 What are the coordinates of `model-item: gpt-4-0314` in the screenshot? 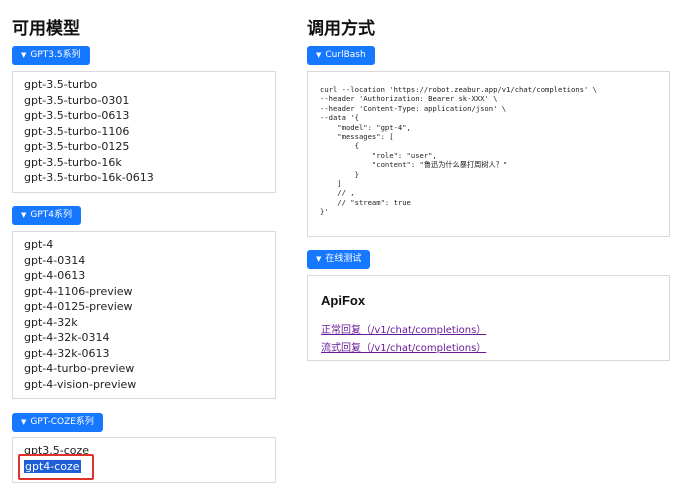 It's located at (149, 261).